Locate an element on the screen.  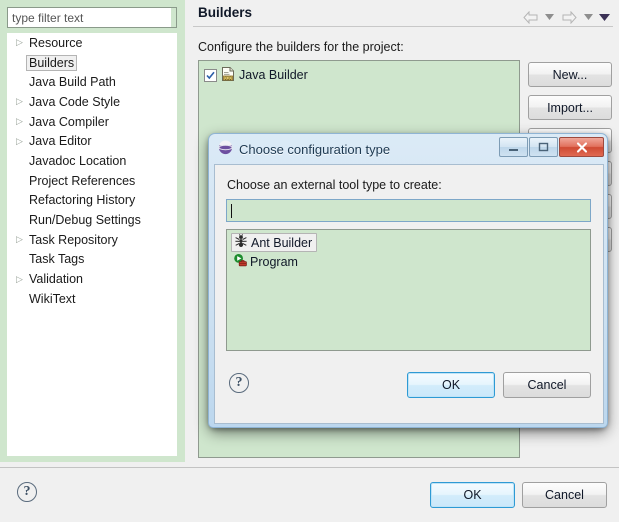
filter-box is located at coordinates (92, 17).